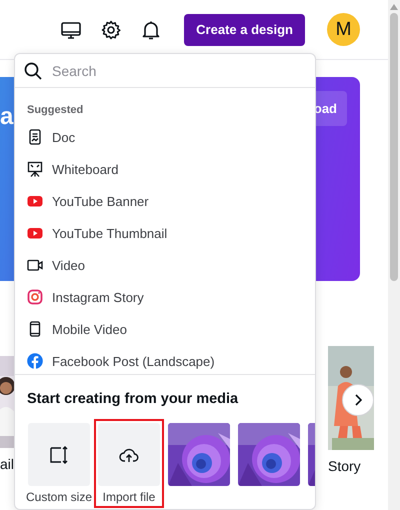 This screenshot has height=510, width=400. I want to click on menu-item: Instagram Story, so click(165, 297).